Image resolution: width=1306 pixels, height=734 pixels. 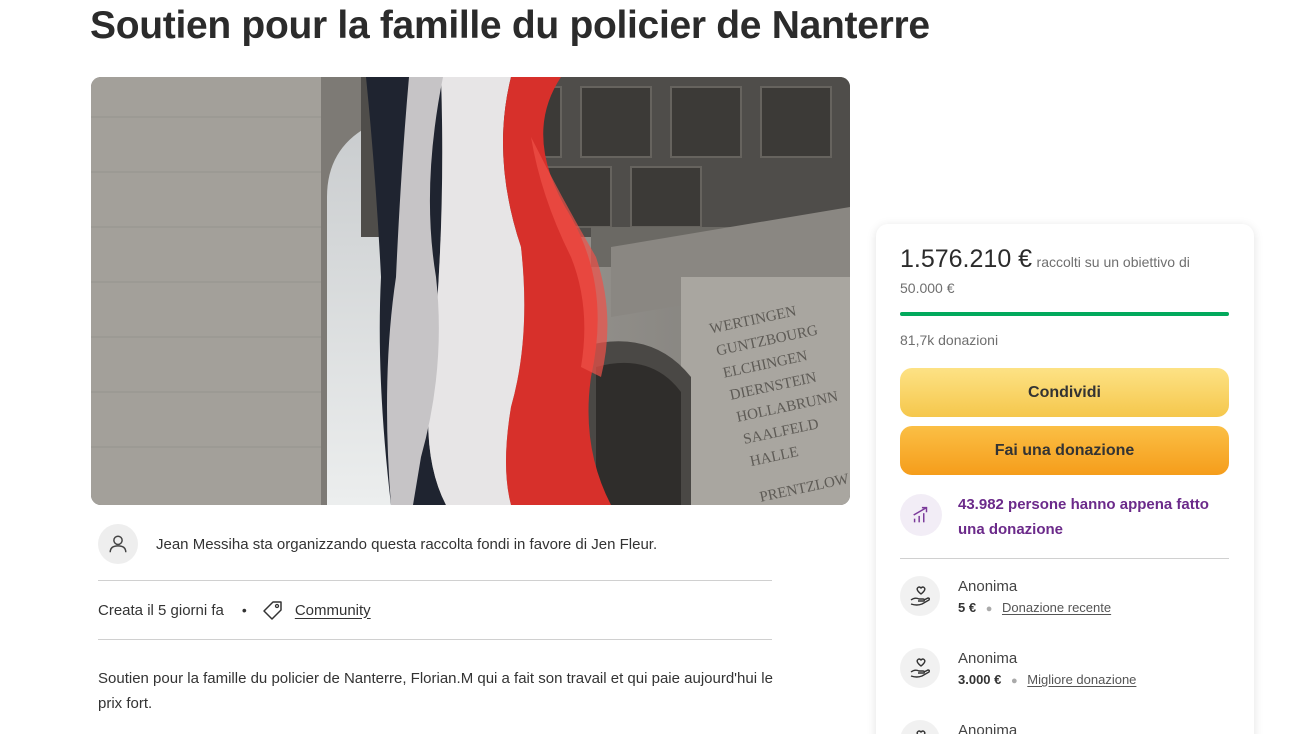 What do you see at coordinates (966, 259) in the screenshot?
I see `amount-raised: 1.576.210 €` at bounding box center [966, 259].